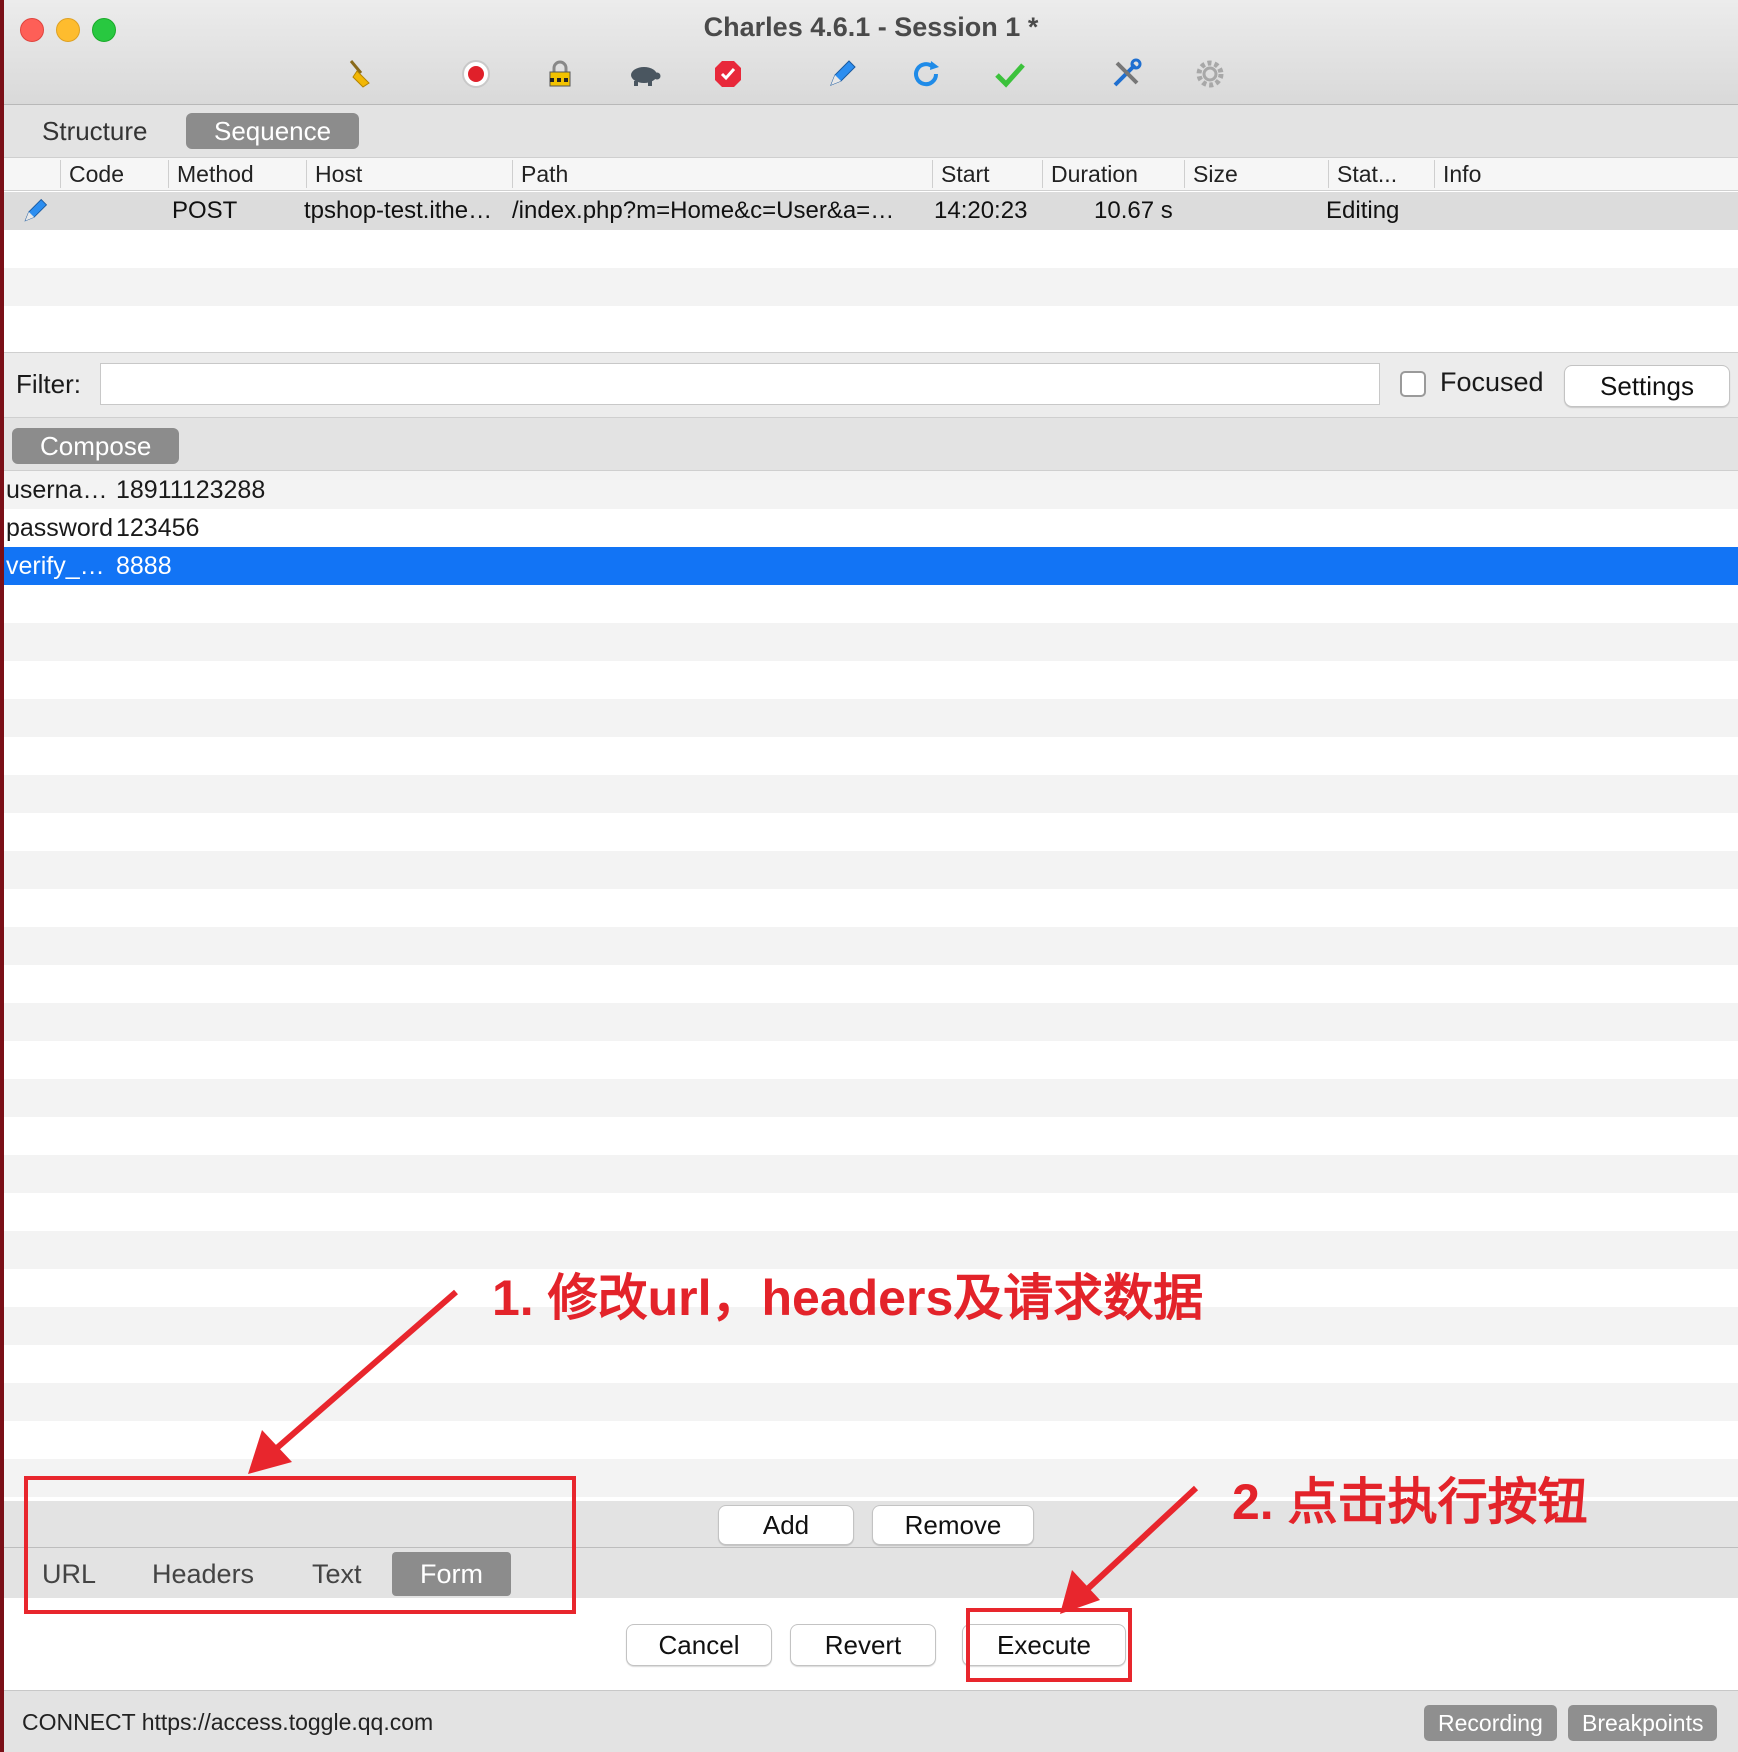  Describe the element at coordinates (723, 1451) in the screenshot. I see `annotation-arrows` at that location.